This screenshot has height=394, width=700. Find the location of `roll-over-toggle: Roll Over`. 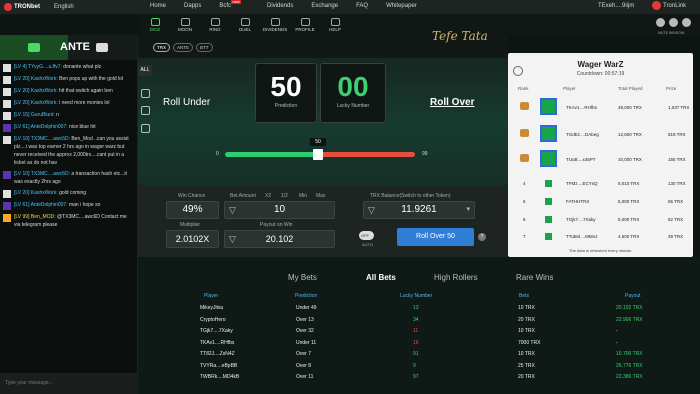

roll-over-toggle: Roll Over is located at coordinates (452, 102).